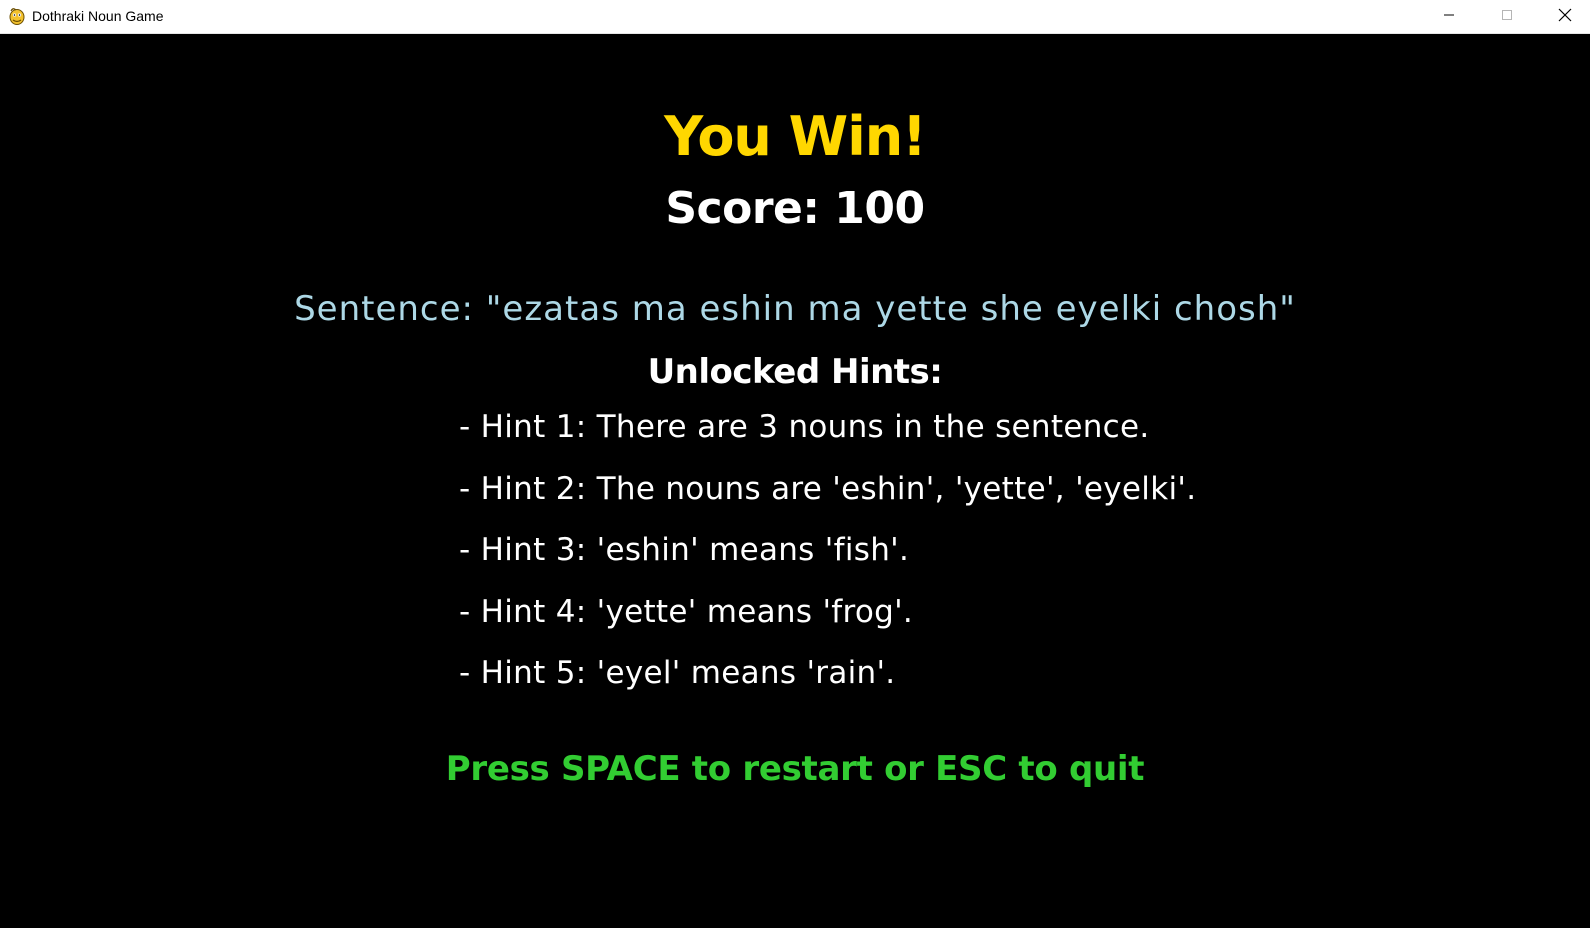 The width and height of the screenshot is (1590, 928). What do you see at coordinates (795, 208) in the screenshot?
I see `score-display: Score: 100` at bounding box center [795, 208].